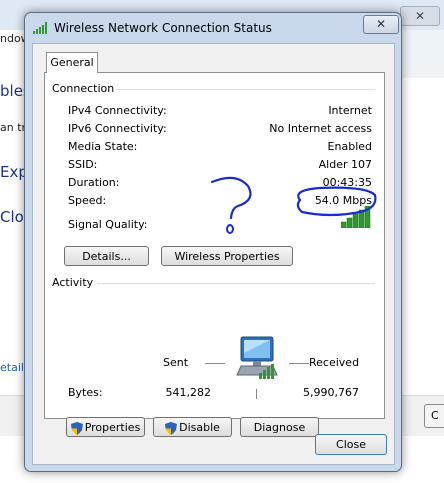 The image size is (444, 483). I want to click on activity-group-label: Activity, so click(73, 282).